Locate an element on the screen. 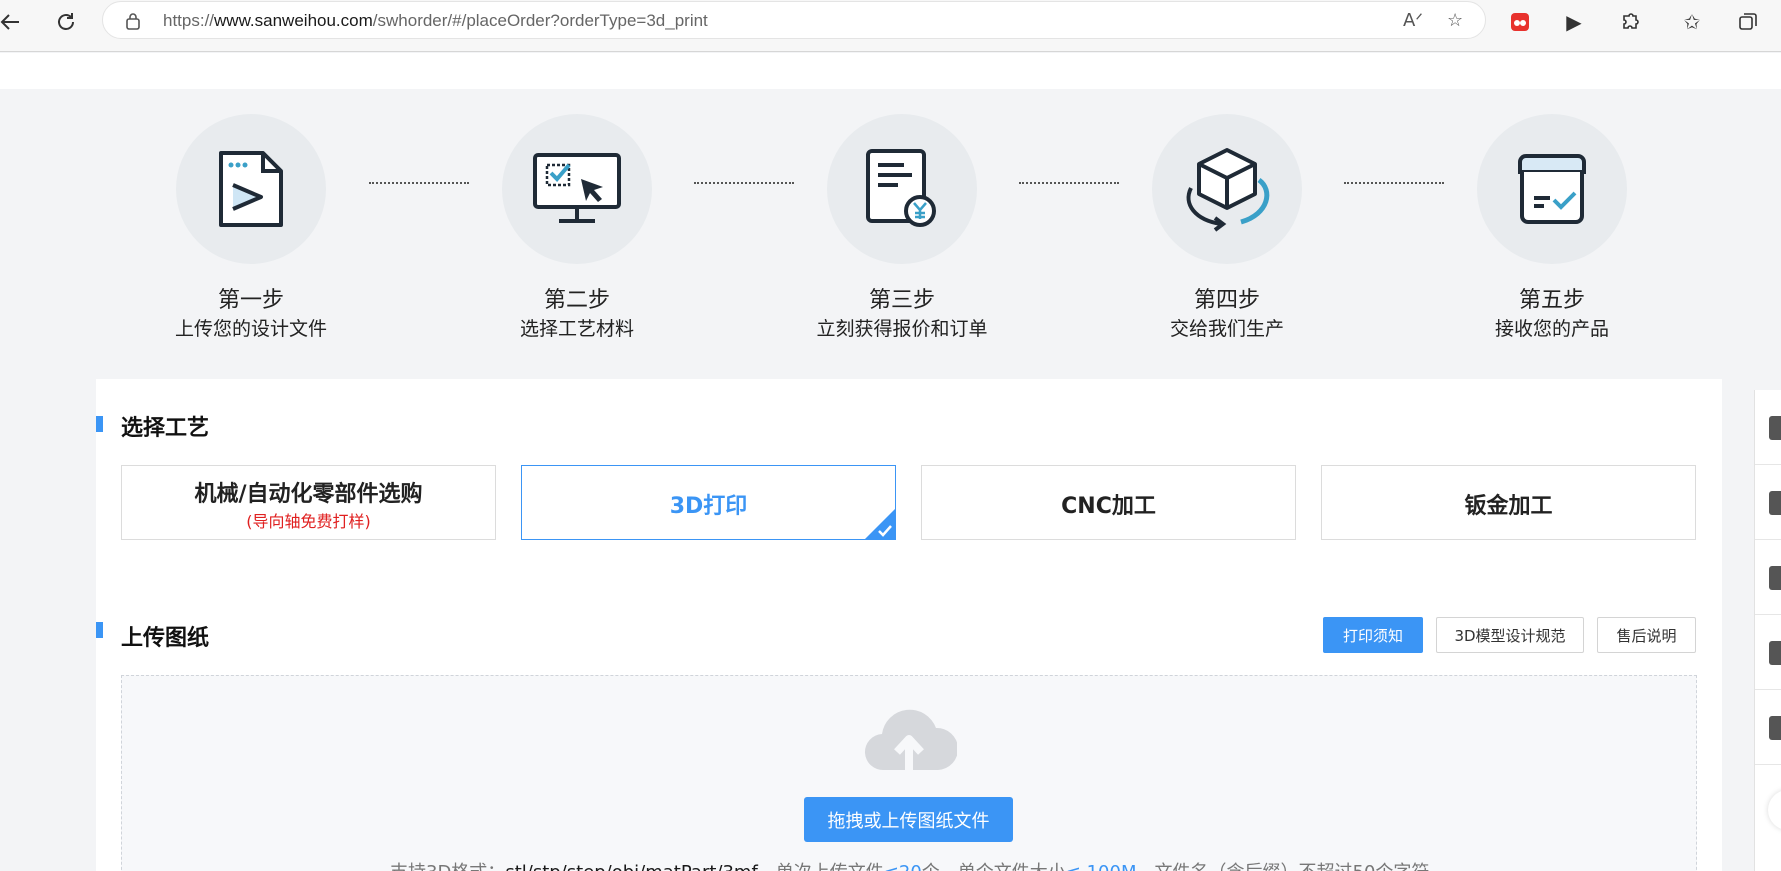  float-tool-headset is located at coordinates (1768, 427).